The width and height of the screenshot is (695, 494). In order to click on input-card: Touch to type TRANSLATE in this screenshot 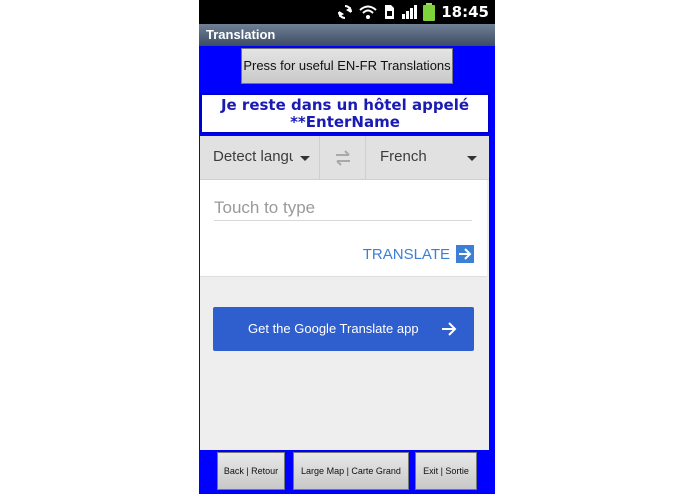, I will do `click(343, 228)`.